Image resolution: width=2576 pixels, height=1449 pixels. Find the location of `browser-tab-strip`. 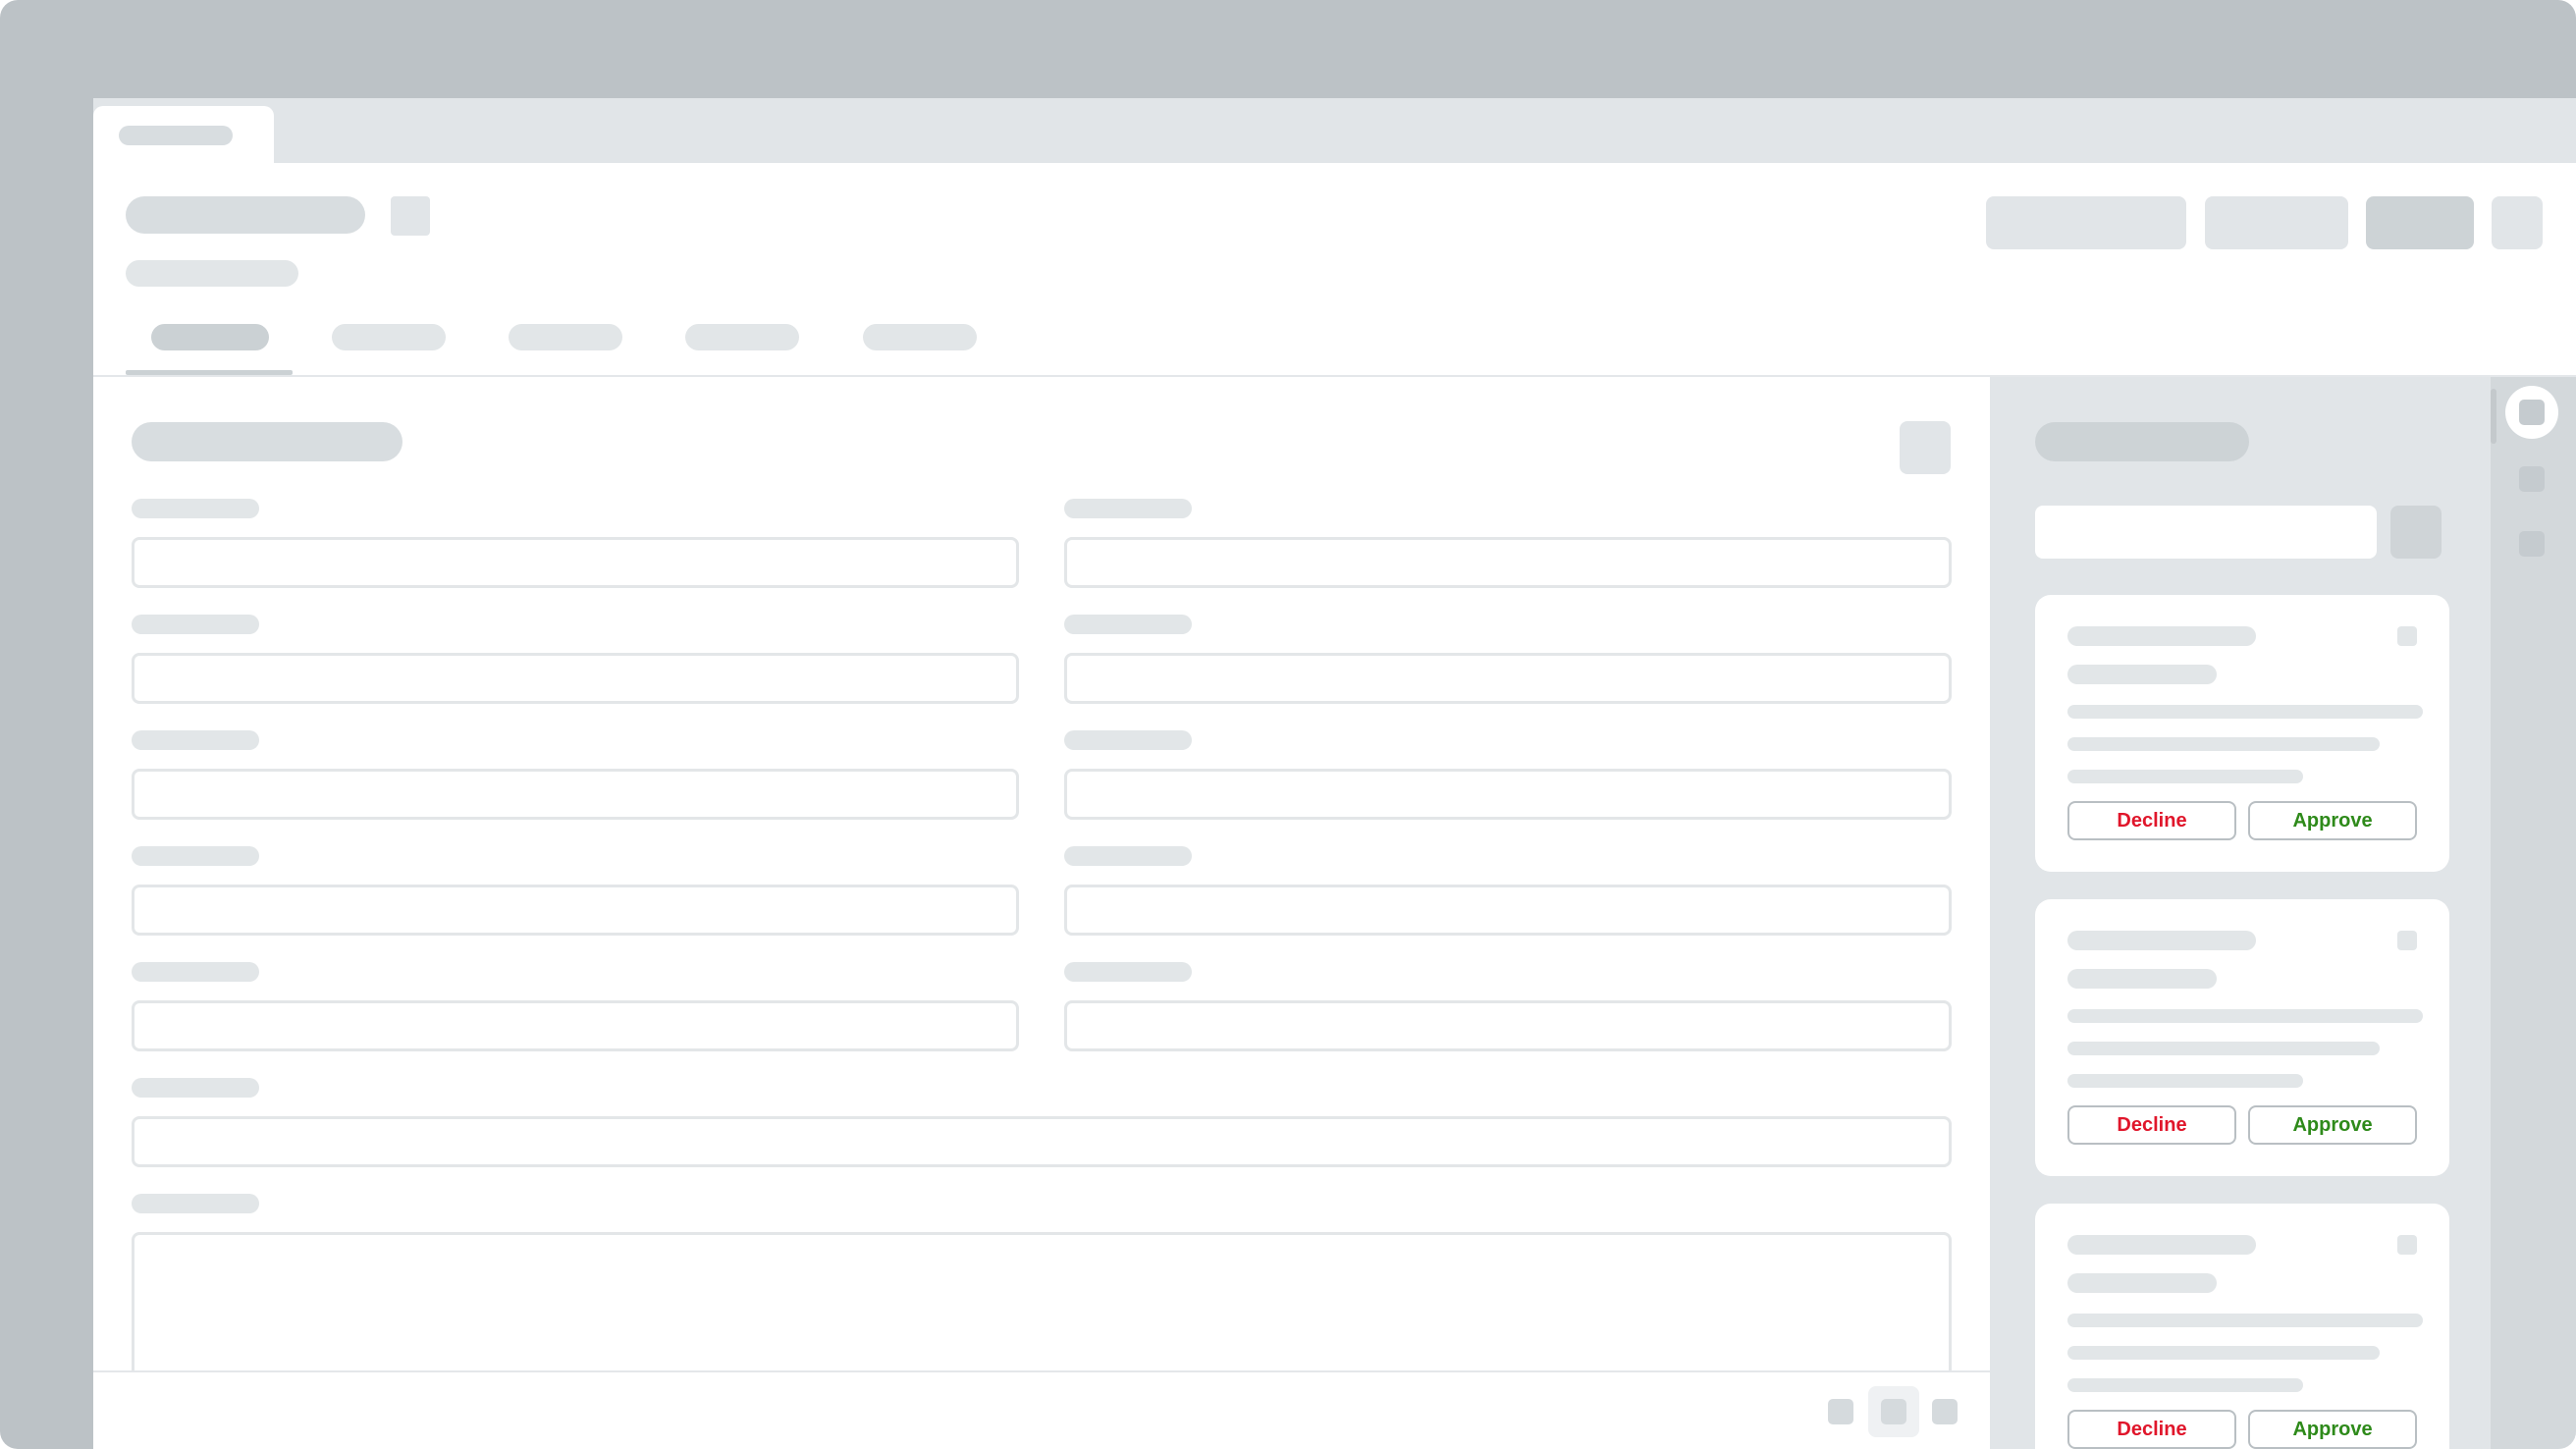

browser-tab-strip is located at coordinates (1334, 130).